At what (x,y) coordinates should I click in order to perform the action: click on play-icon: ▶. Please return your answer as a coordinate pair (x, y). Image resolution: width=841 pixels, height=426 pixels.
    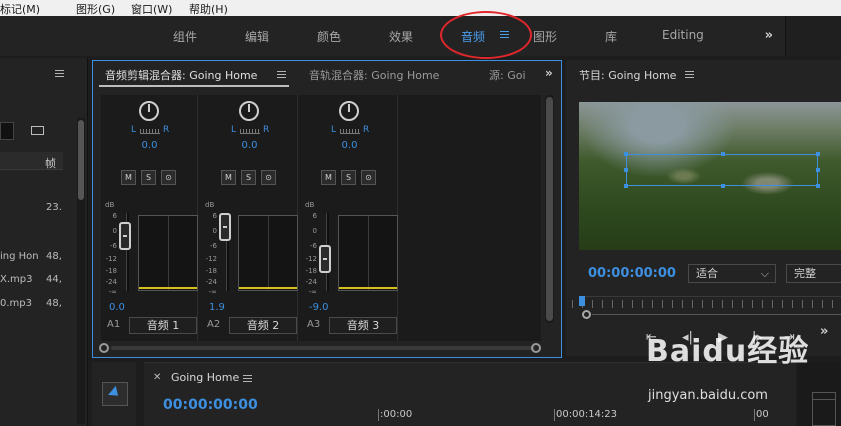
    Looking at the image, I should click on (723, 337).